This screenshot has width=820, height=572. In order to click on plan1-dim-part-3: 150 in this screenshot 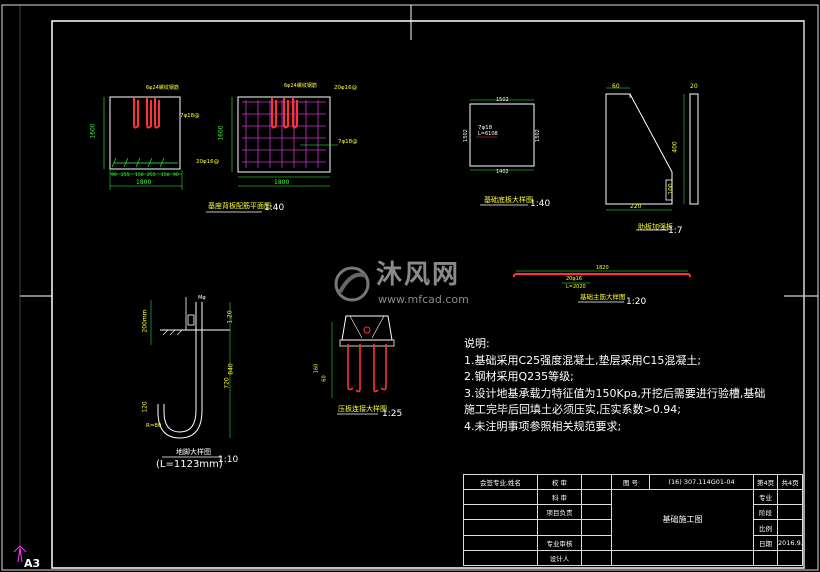, I will do `click(139, 175)`.